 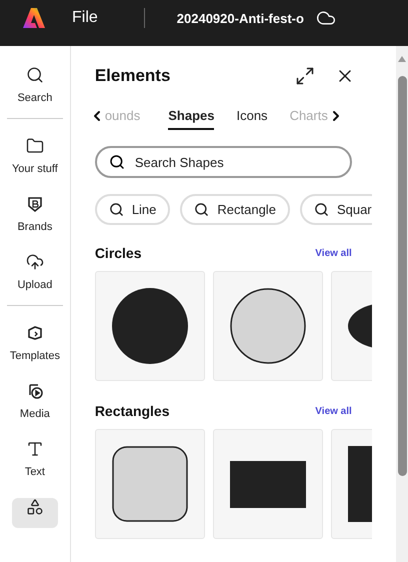 What do you see at coordinates (34, 156) in the screenshot?
I see `sidebar-item: Your stuff` at bounding box center [34, 156].